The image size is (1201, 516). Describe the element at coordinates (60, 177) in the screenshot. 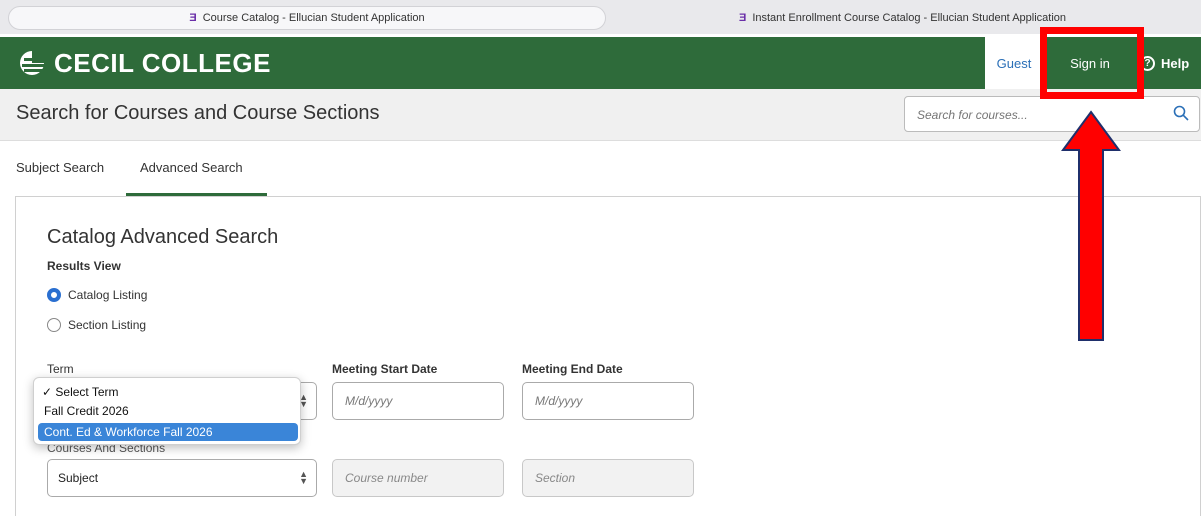

I see `tab-subject-search: Subject Search` at that location.